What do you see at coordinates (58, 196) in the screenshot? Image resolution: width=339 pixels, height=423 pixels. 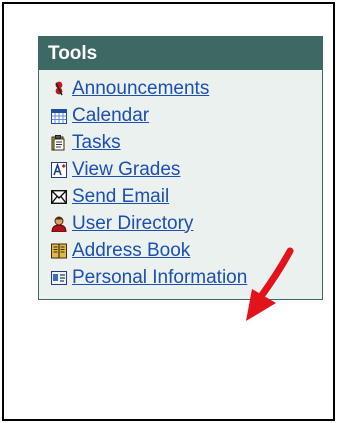 I see `envelope-icon` at bounding box center [58, 196].